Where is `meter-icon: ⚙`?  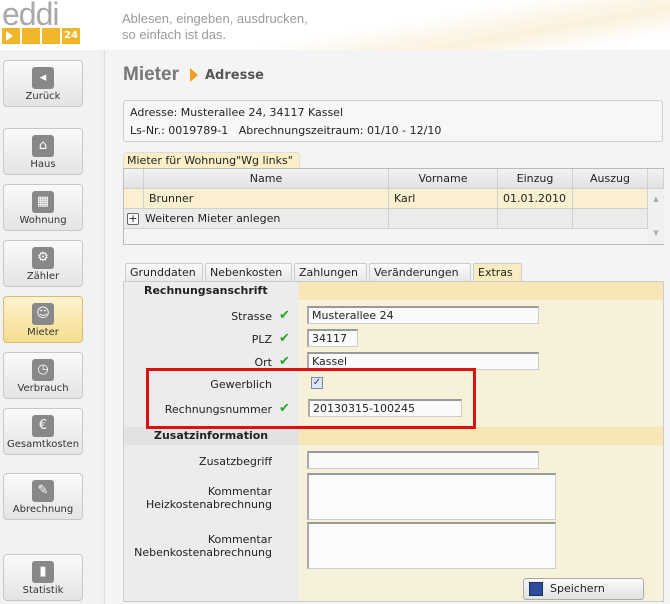
meter-icon: ⚙ is located at coordinates (43, 258).